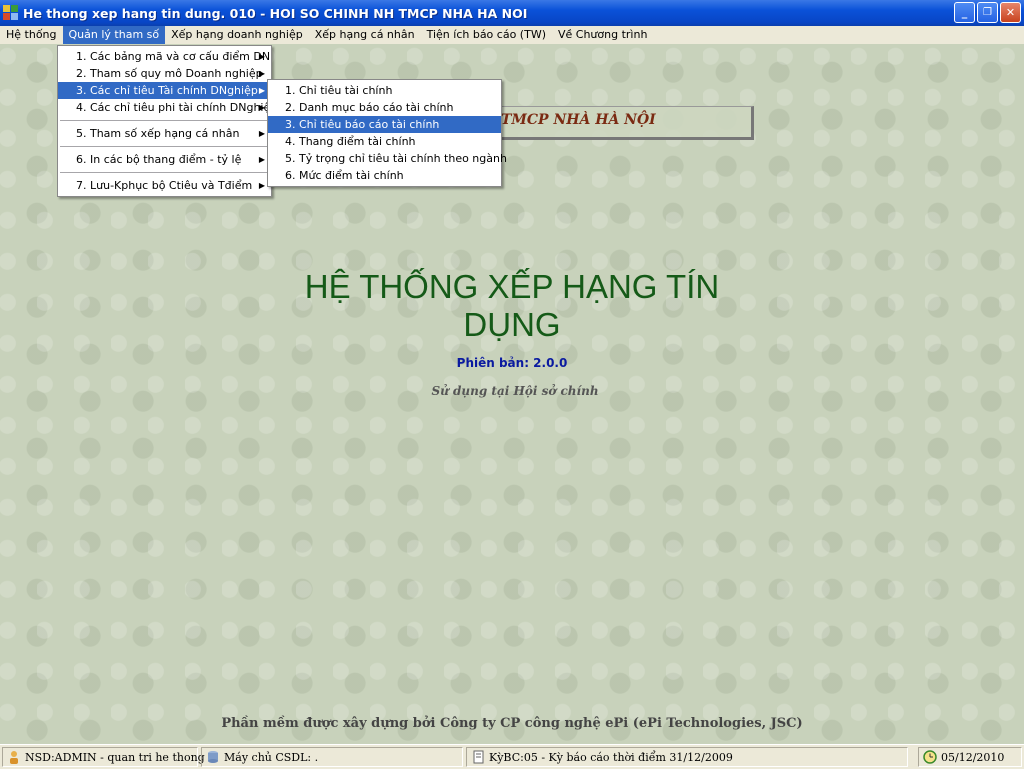 The image size is (1024, 769). What do you see at coordinates (169, 73) in the screenshot?
I see `menu-item-label: 2. Tham số quy mô Doanh nghiệp` at bounding box center [169, 73].